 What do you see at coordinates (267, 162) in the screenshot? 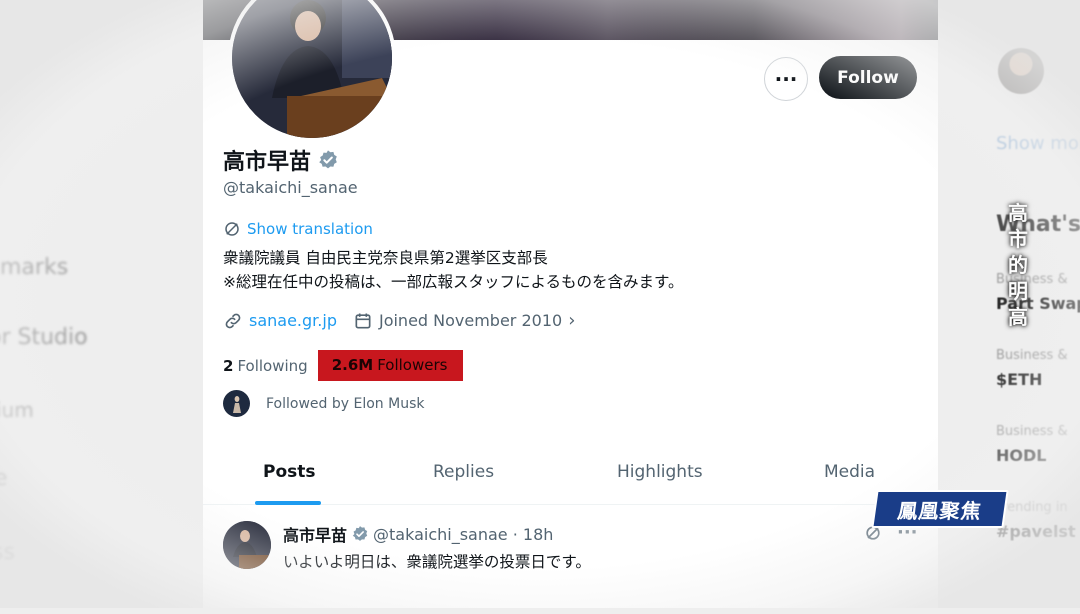
I see `display-name-text: 高市早苗` at bounding box center [267, 162].